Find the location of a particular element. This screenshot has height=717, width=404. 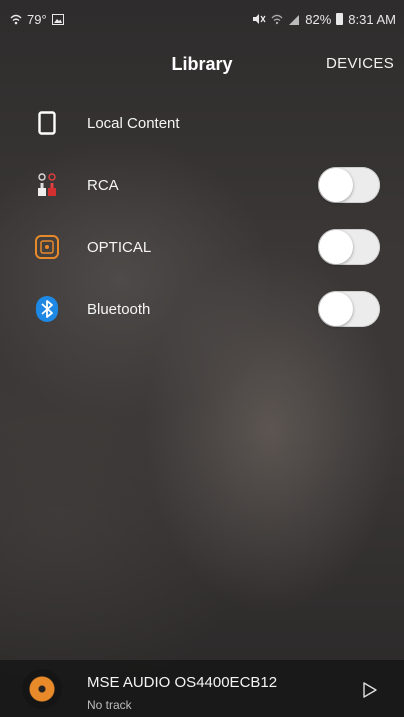

image-icon is located at coordinates (57, 19).